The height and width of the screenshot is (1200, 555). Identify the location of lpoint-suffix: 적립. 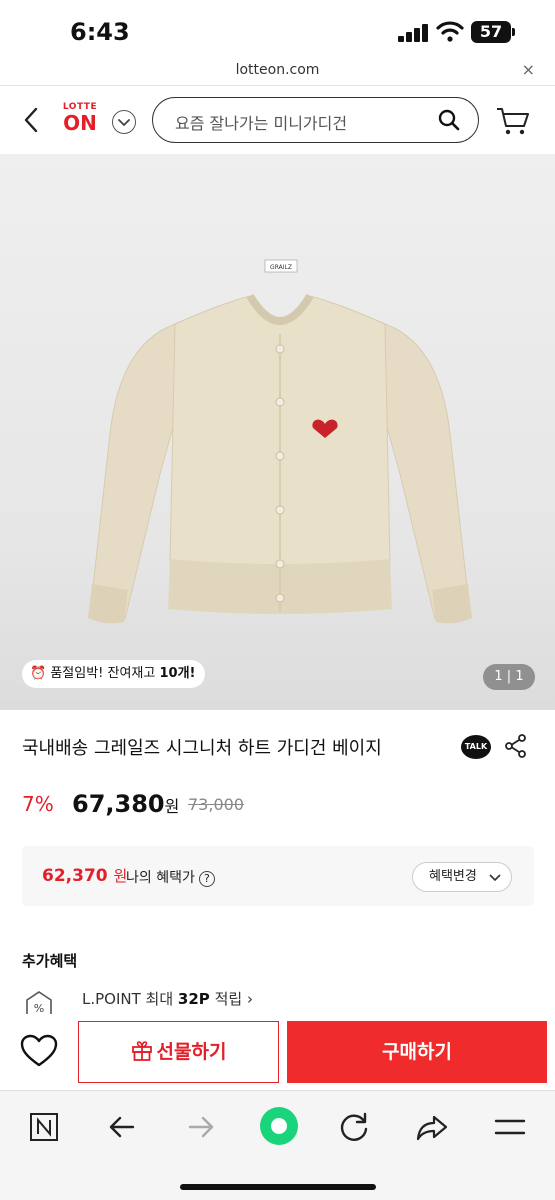
(226, 999).